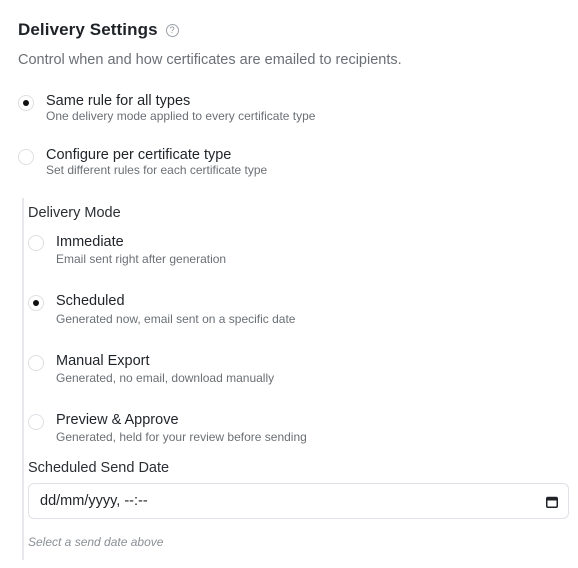 This screenshot has width=578, height=568. What do you see at coordinates (26, 157) in the screenshot?
I see `per-type-radio` at bounding box center [26, 157].